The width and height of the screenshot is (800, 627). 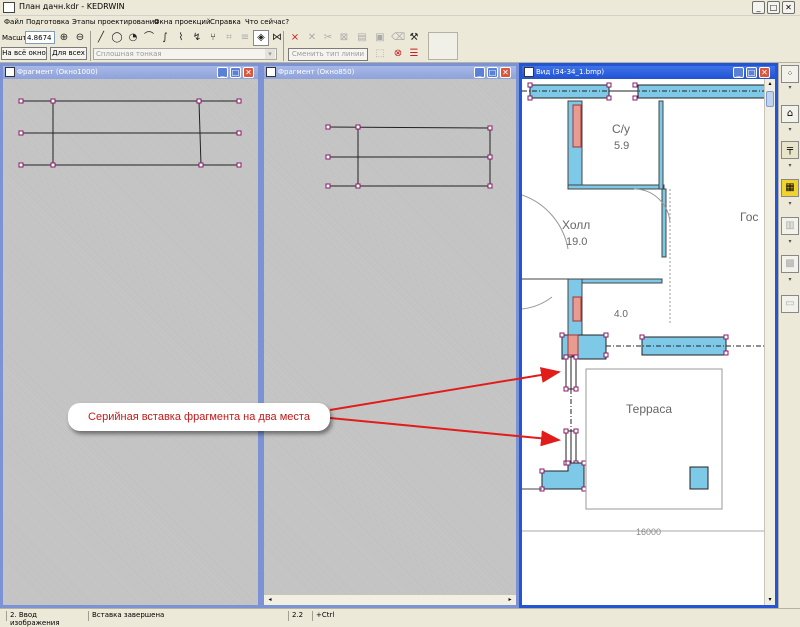 What do you see at coordinates (648, 72) in the screenshot?
I see `window-caption: Вид (34-34_1.bmp) _ □ ✕` at bounding box center [648, 72].